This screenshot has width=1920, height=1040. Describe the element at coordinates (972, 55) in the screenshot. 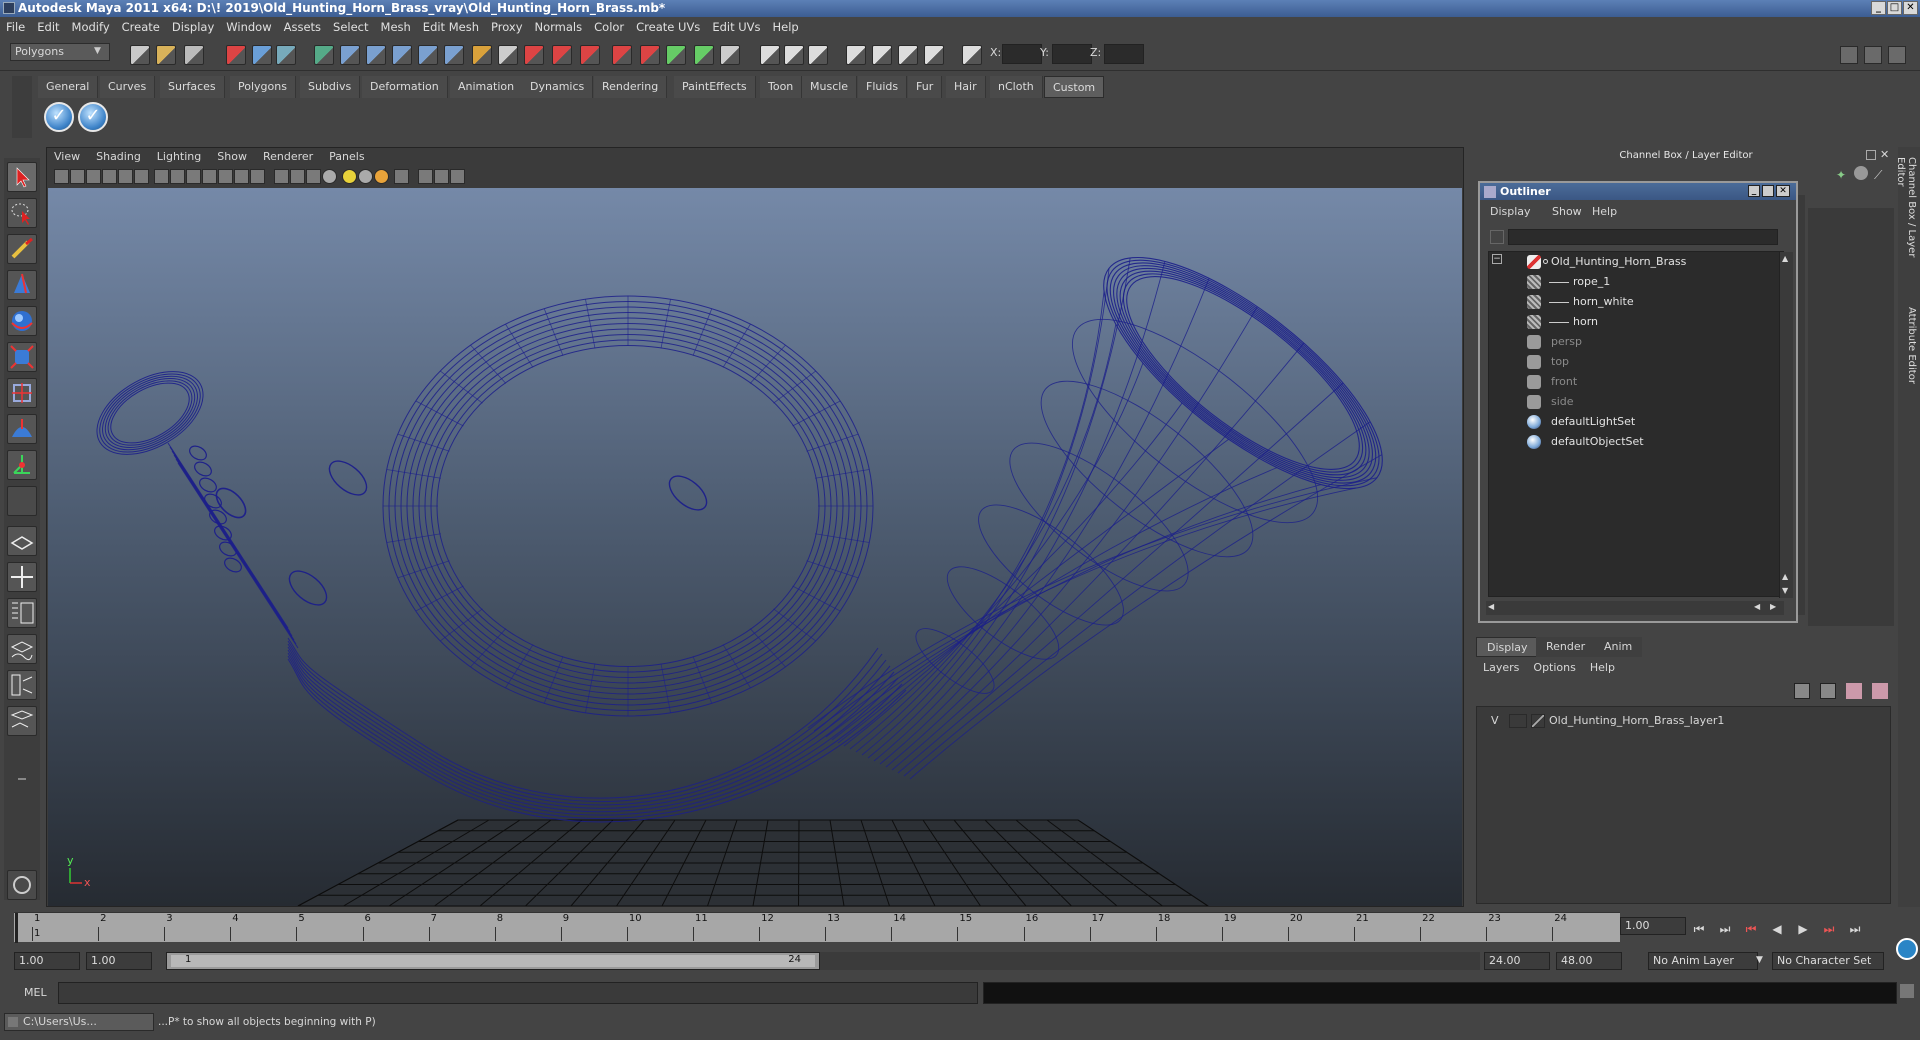

I see `status-tool-30-icon` at that location.